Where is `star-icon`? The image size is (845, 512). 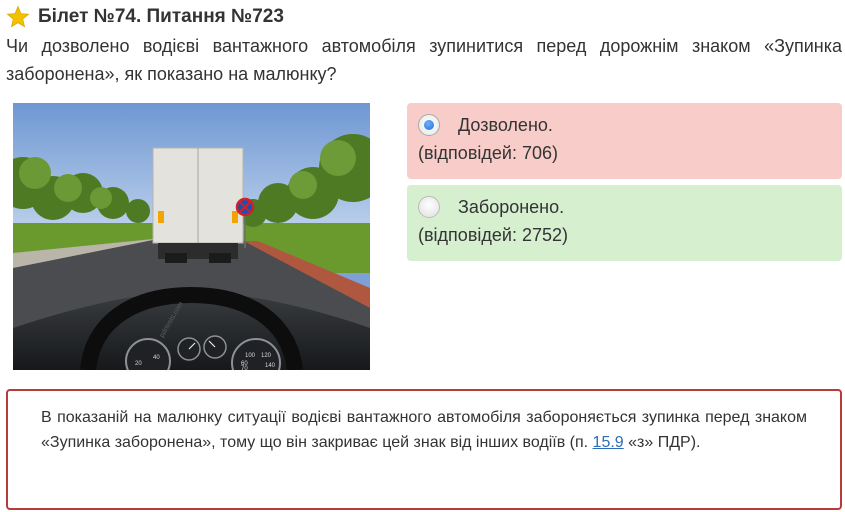
star-icon is located at coordinates (18, 17).